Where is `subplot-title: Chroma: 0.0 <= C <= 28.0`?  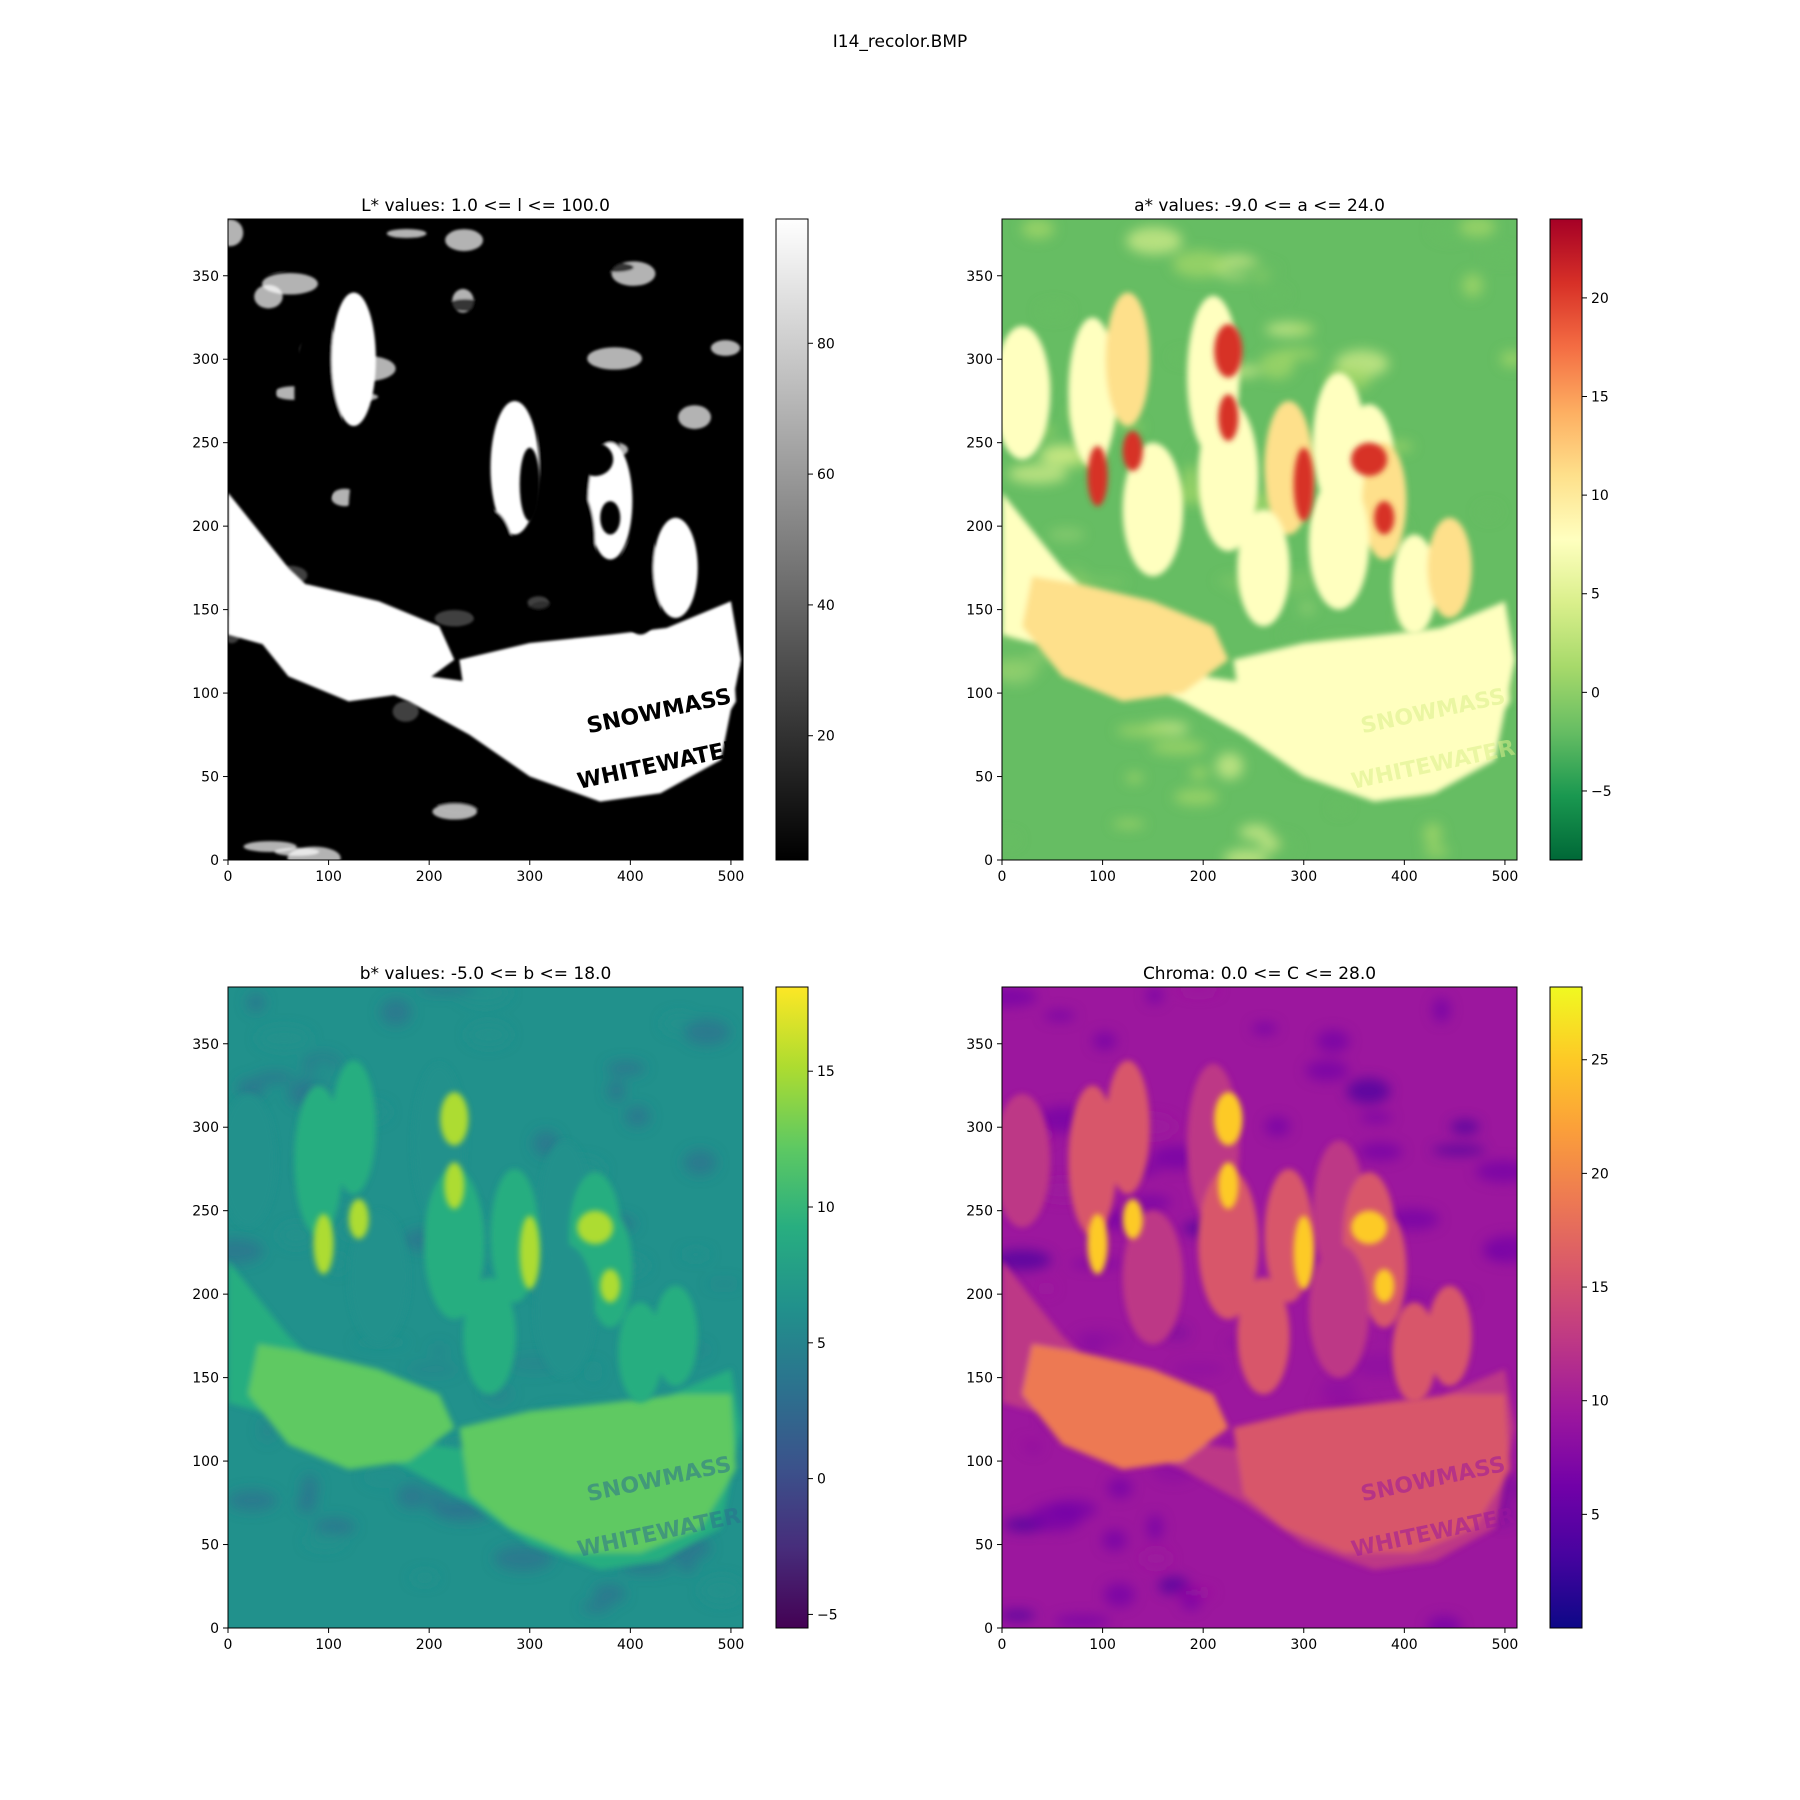 subplot-title: Chroma: 0.0 <= C <= 28.0 is located at coordinates (1259, 974).